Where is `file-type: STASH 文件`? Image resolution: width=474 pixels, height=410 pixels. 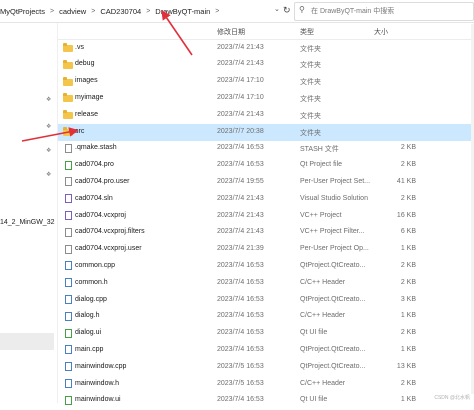 file-type: STASH 文件 is located at coordinates (319, 150).